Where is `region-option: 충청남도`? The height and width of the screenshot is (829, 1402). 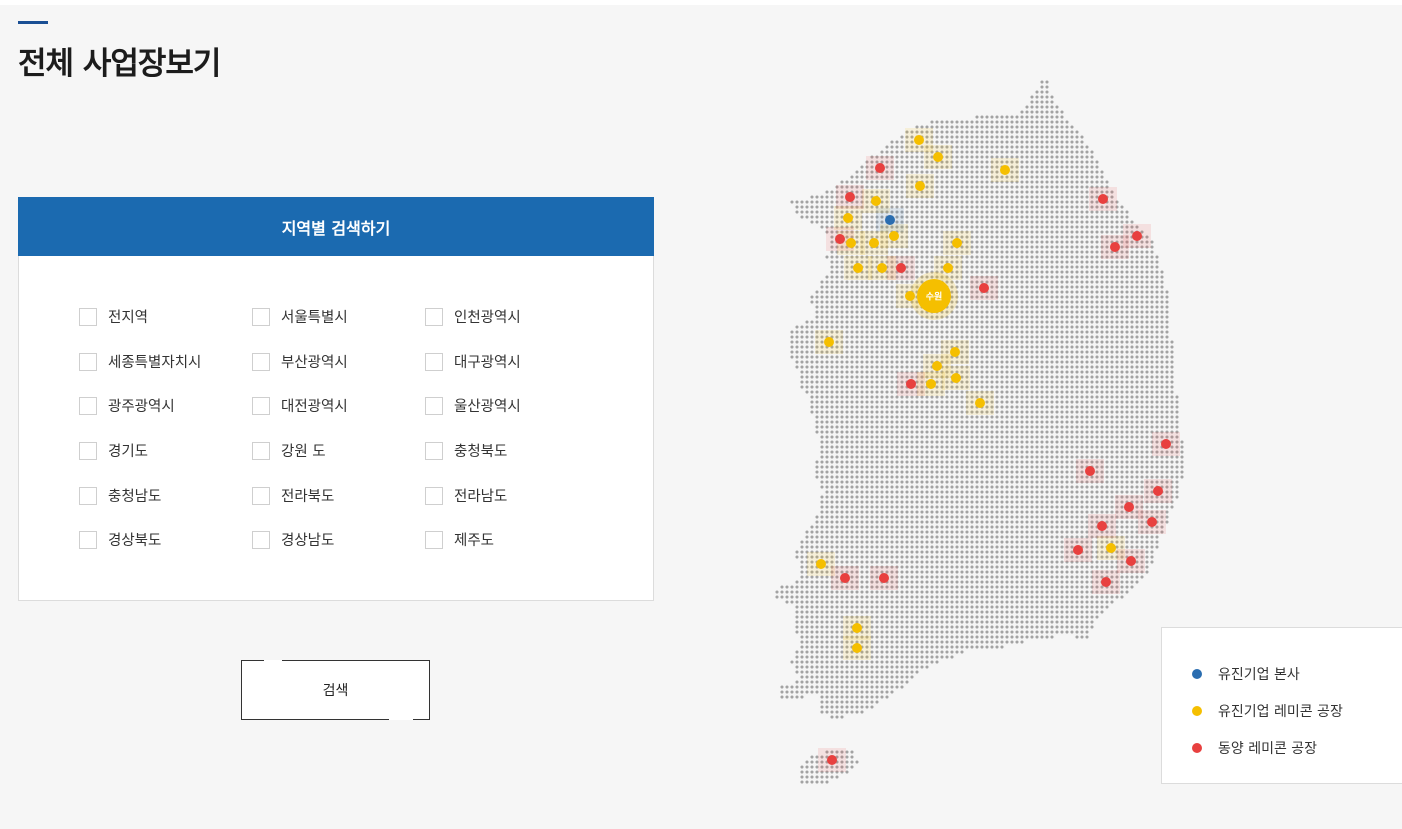
region-option: 충청남도 is located at coordinates (120, 495).